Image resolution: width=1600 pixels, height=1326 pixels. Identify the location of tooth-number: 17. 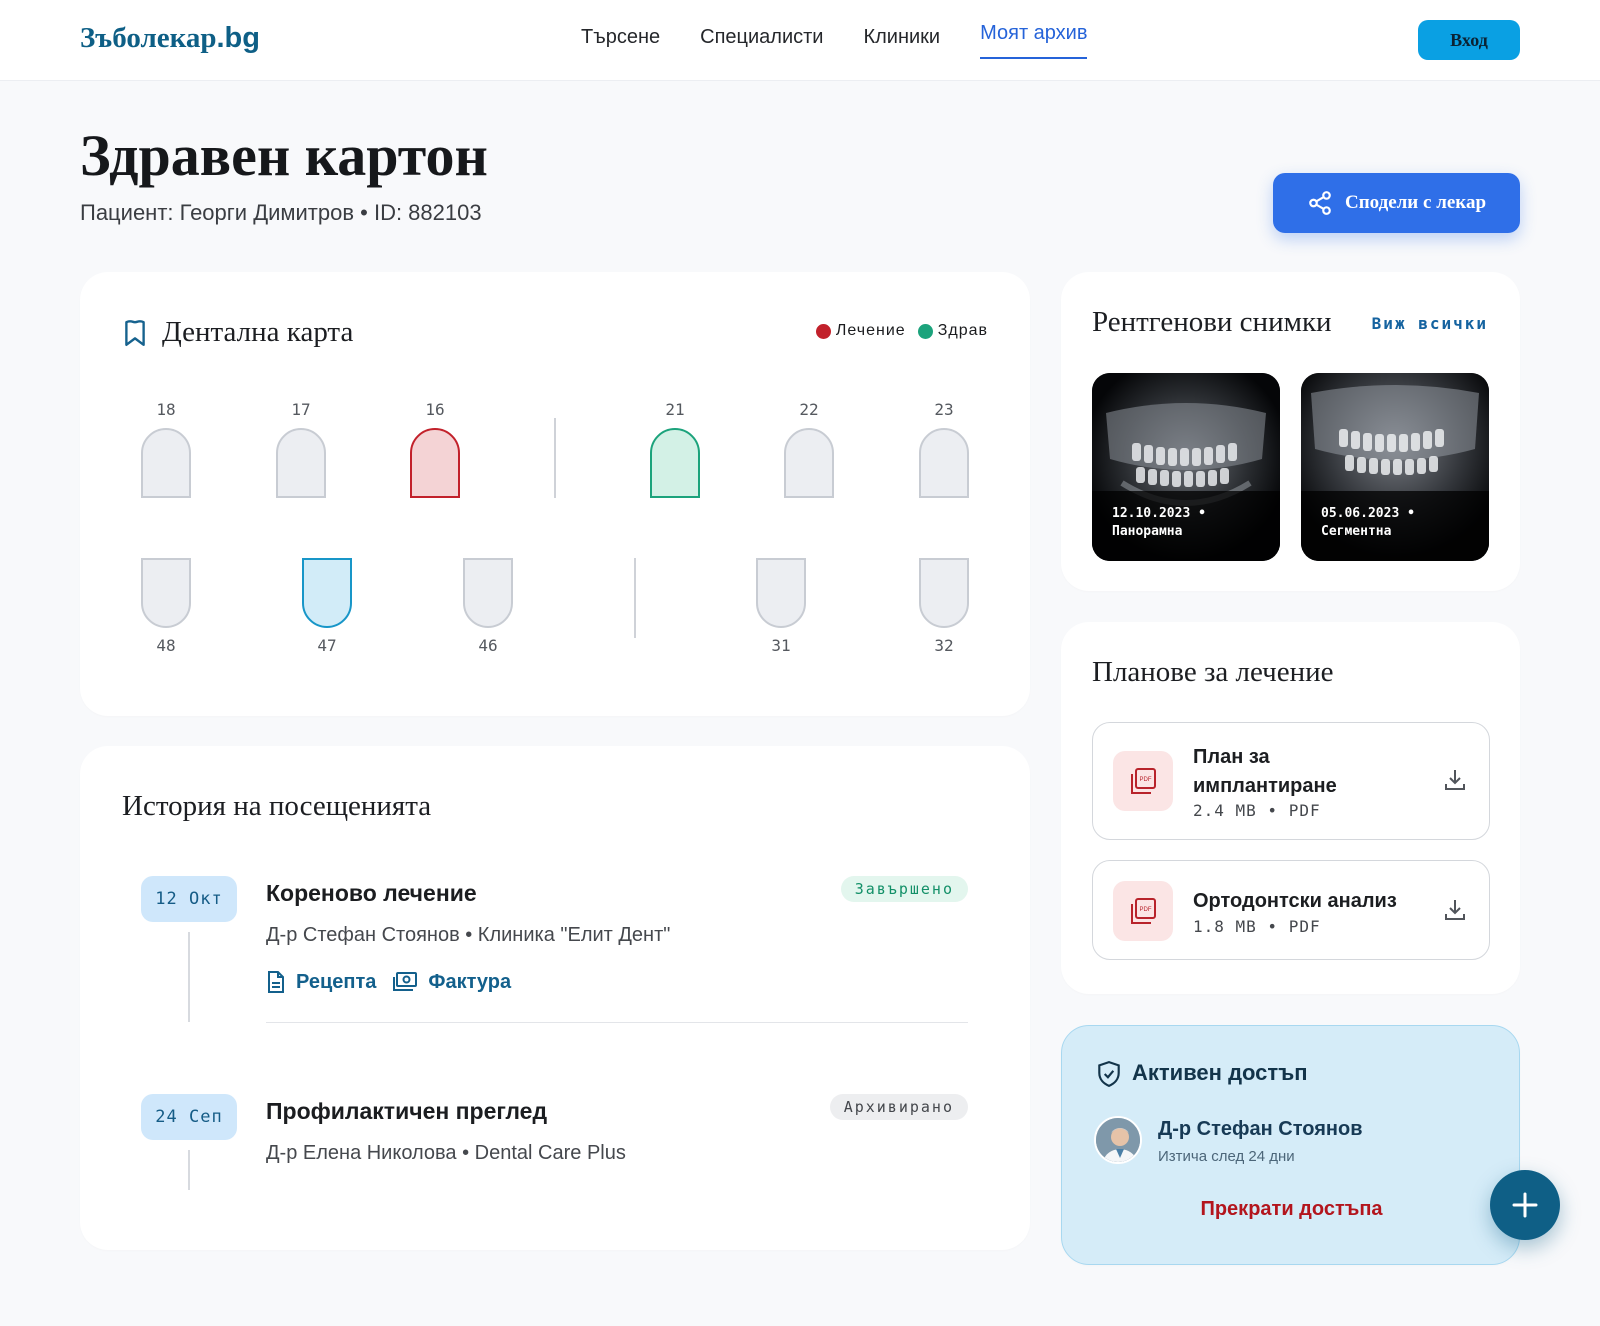
(301, 409).